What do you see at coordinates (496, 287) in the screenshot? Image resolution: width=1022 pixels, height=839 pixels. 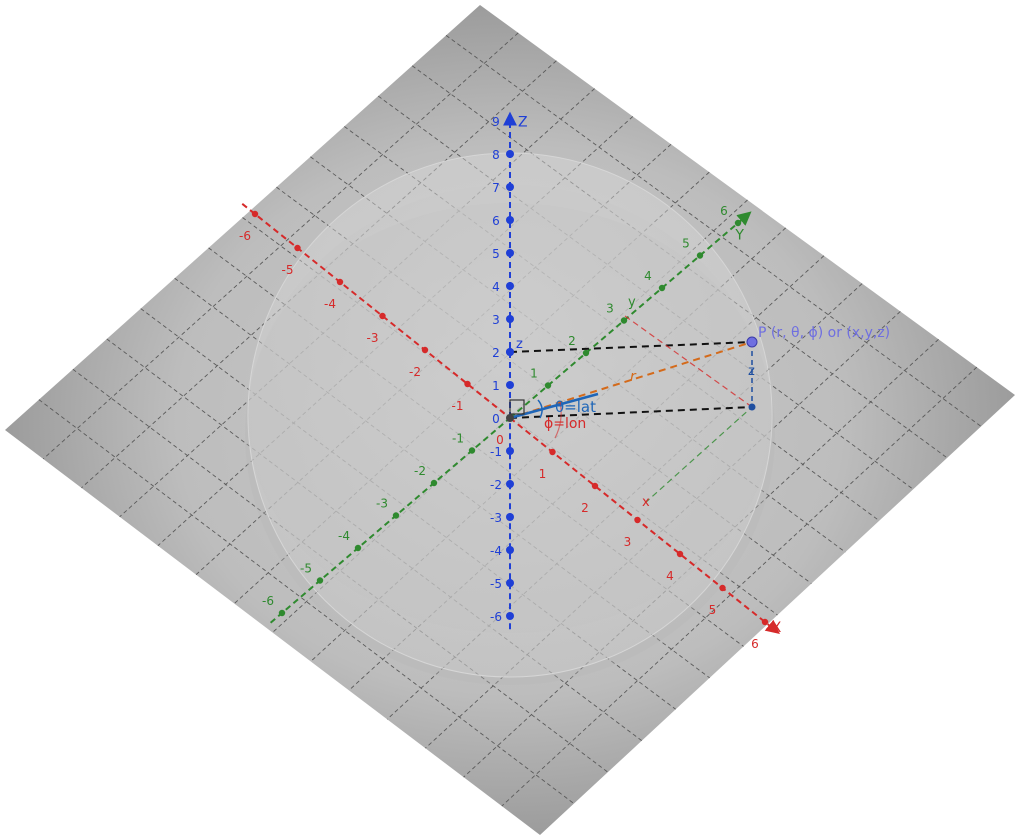 I see `z-axis-tick-label: 4` at bounding box center [496, 287].